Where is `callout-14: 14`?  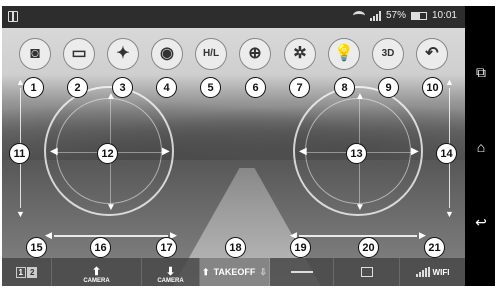
callout-14: 14 is located at coordinates (446, 153).